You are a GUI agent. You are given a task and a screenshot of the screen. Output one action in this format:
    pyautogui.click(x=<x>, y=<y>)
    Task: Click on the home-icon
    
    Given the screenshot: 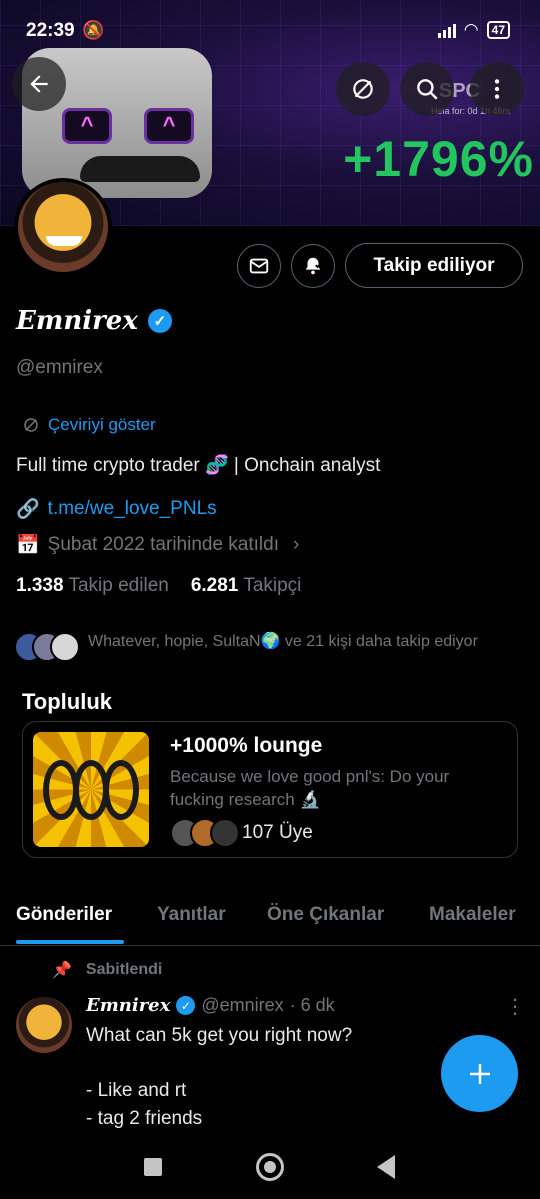 What is the action you would take?
    pyautogui.click(x=270, y=1167)
    